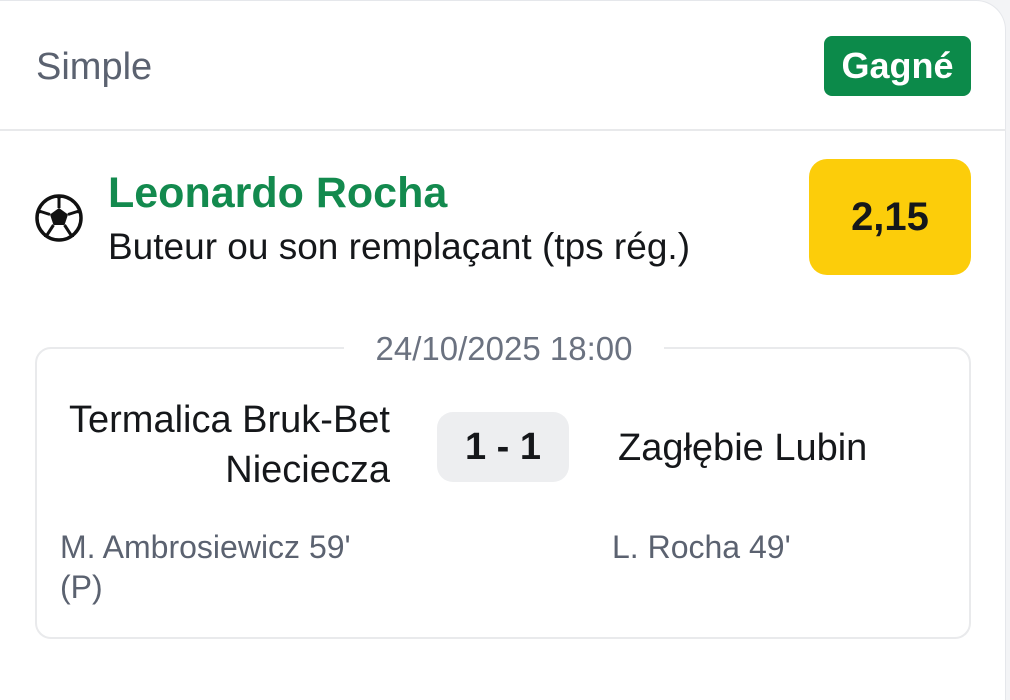 The width and height of the screenshot is (1010, 700). I want to click on soccer-ball-icon, so click(59, 218).